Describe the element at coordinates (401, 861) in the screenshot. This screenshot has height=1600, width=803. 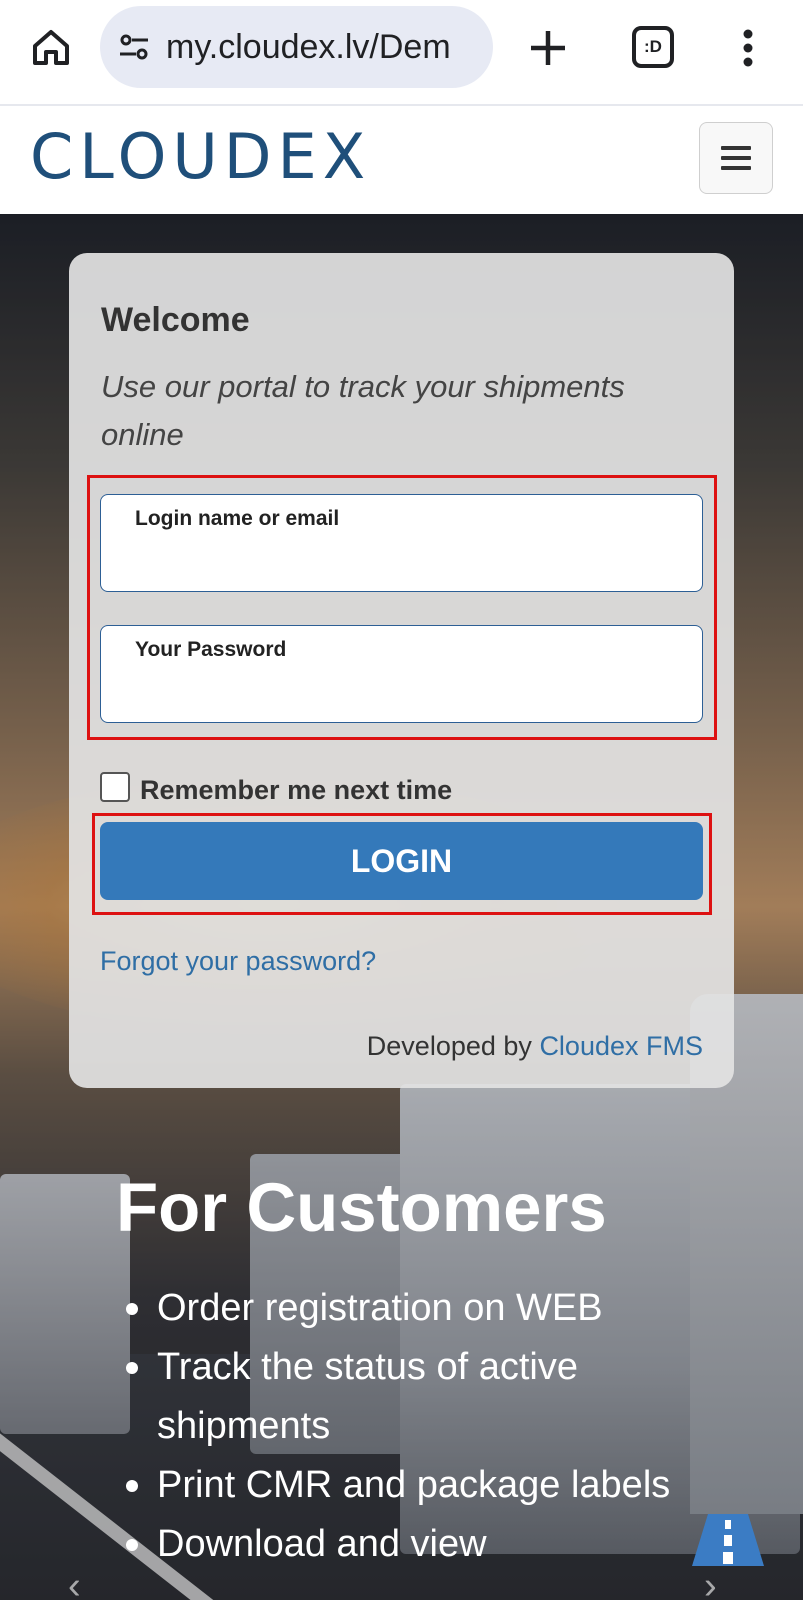
I see `login-button: LOGIN` at that location.